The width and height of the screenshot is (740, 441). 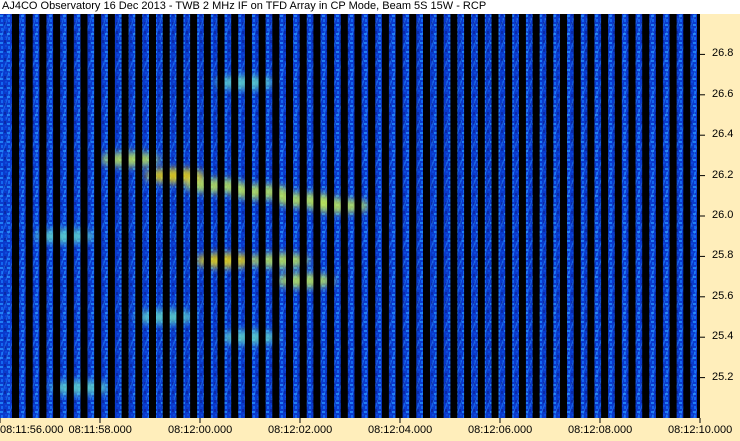 I want to click on y-tick-label: 25.8, so click(x=723, y=255).